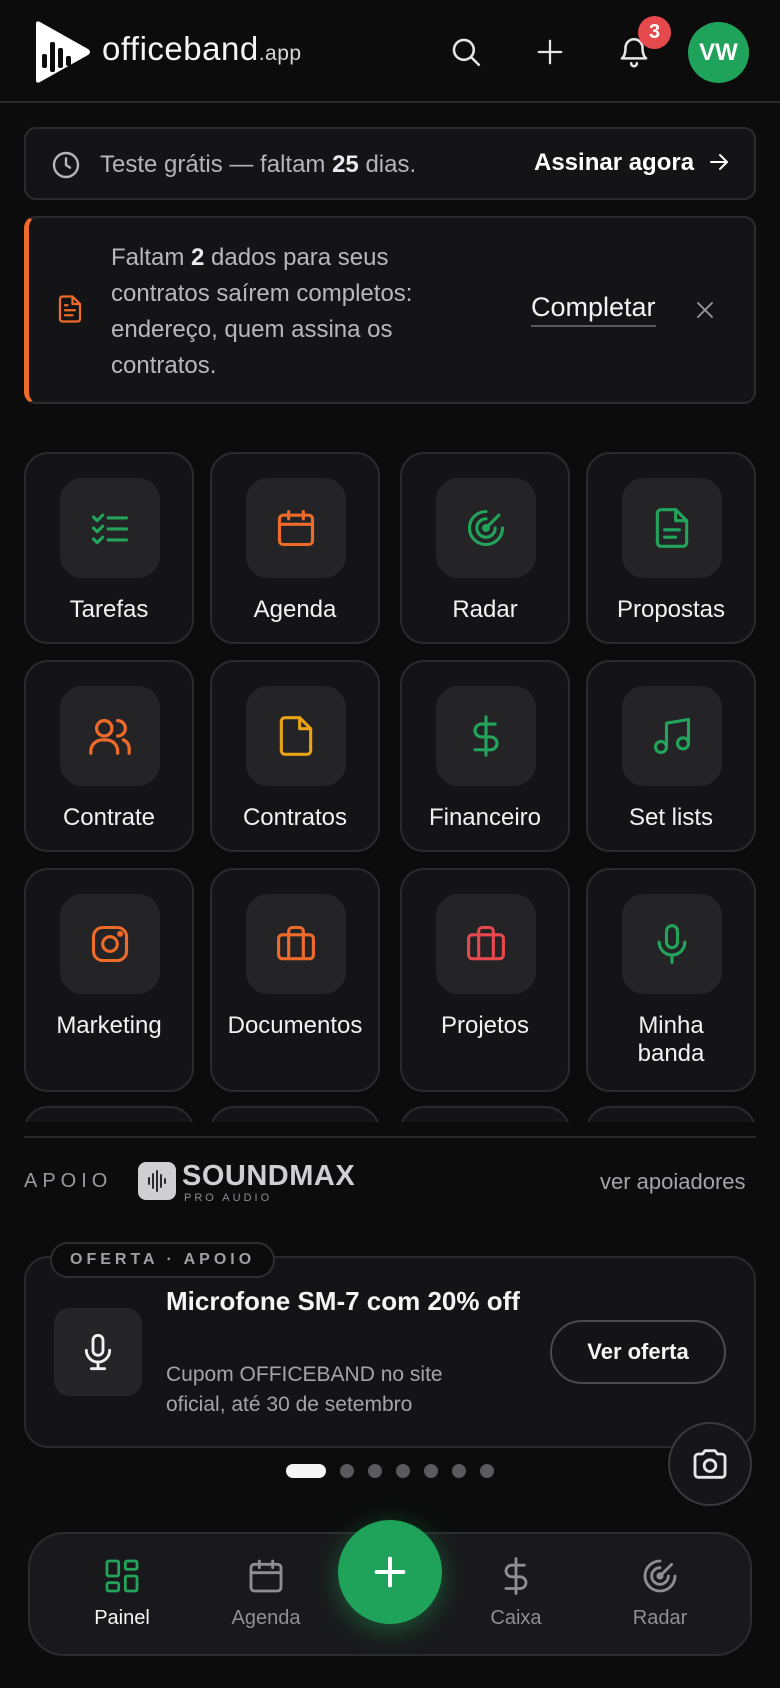 The width and height of the screenshot is (780, 1688). I want to click on trial-text: Teste grátis — faltam 25 dias., so click(258, 164).